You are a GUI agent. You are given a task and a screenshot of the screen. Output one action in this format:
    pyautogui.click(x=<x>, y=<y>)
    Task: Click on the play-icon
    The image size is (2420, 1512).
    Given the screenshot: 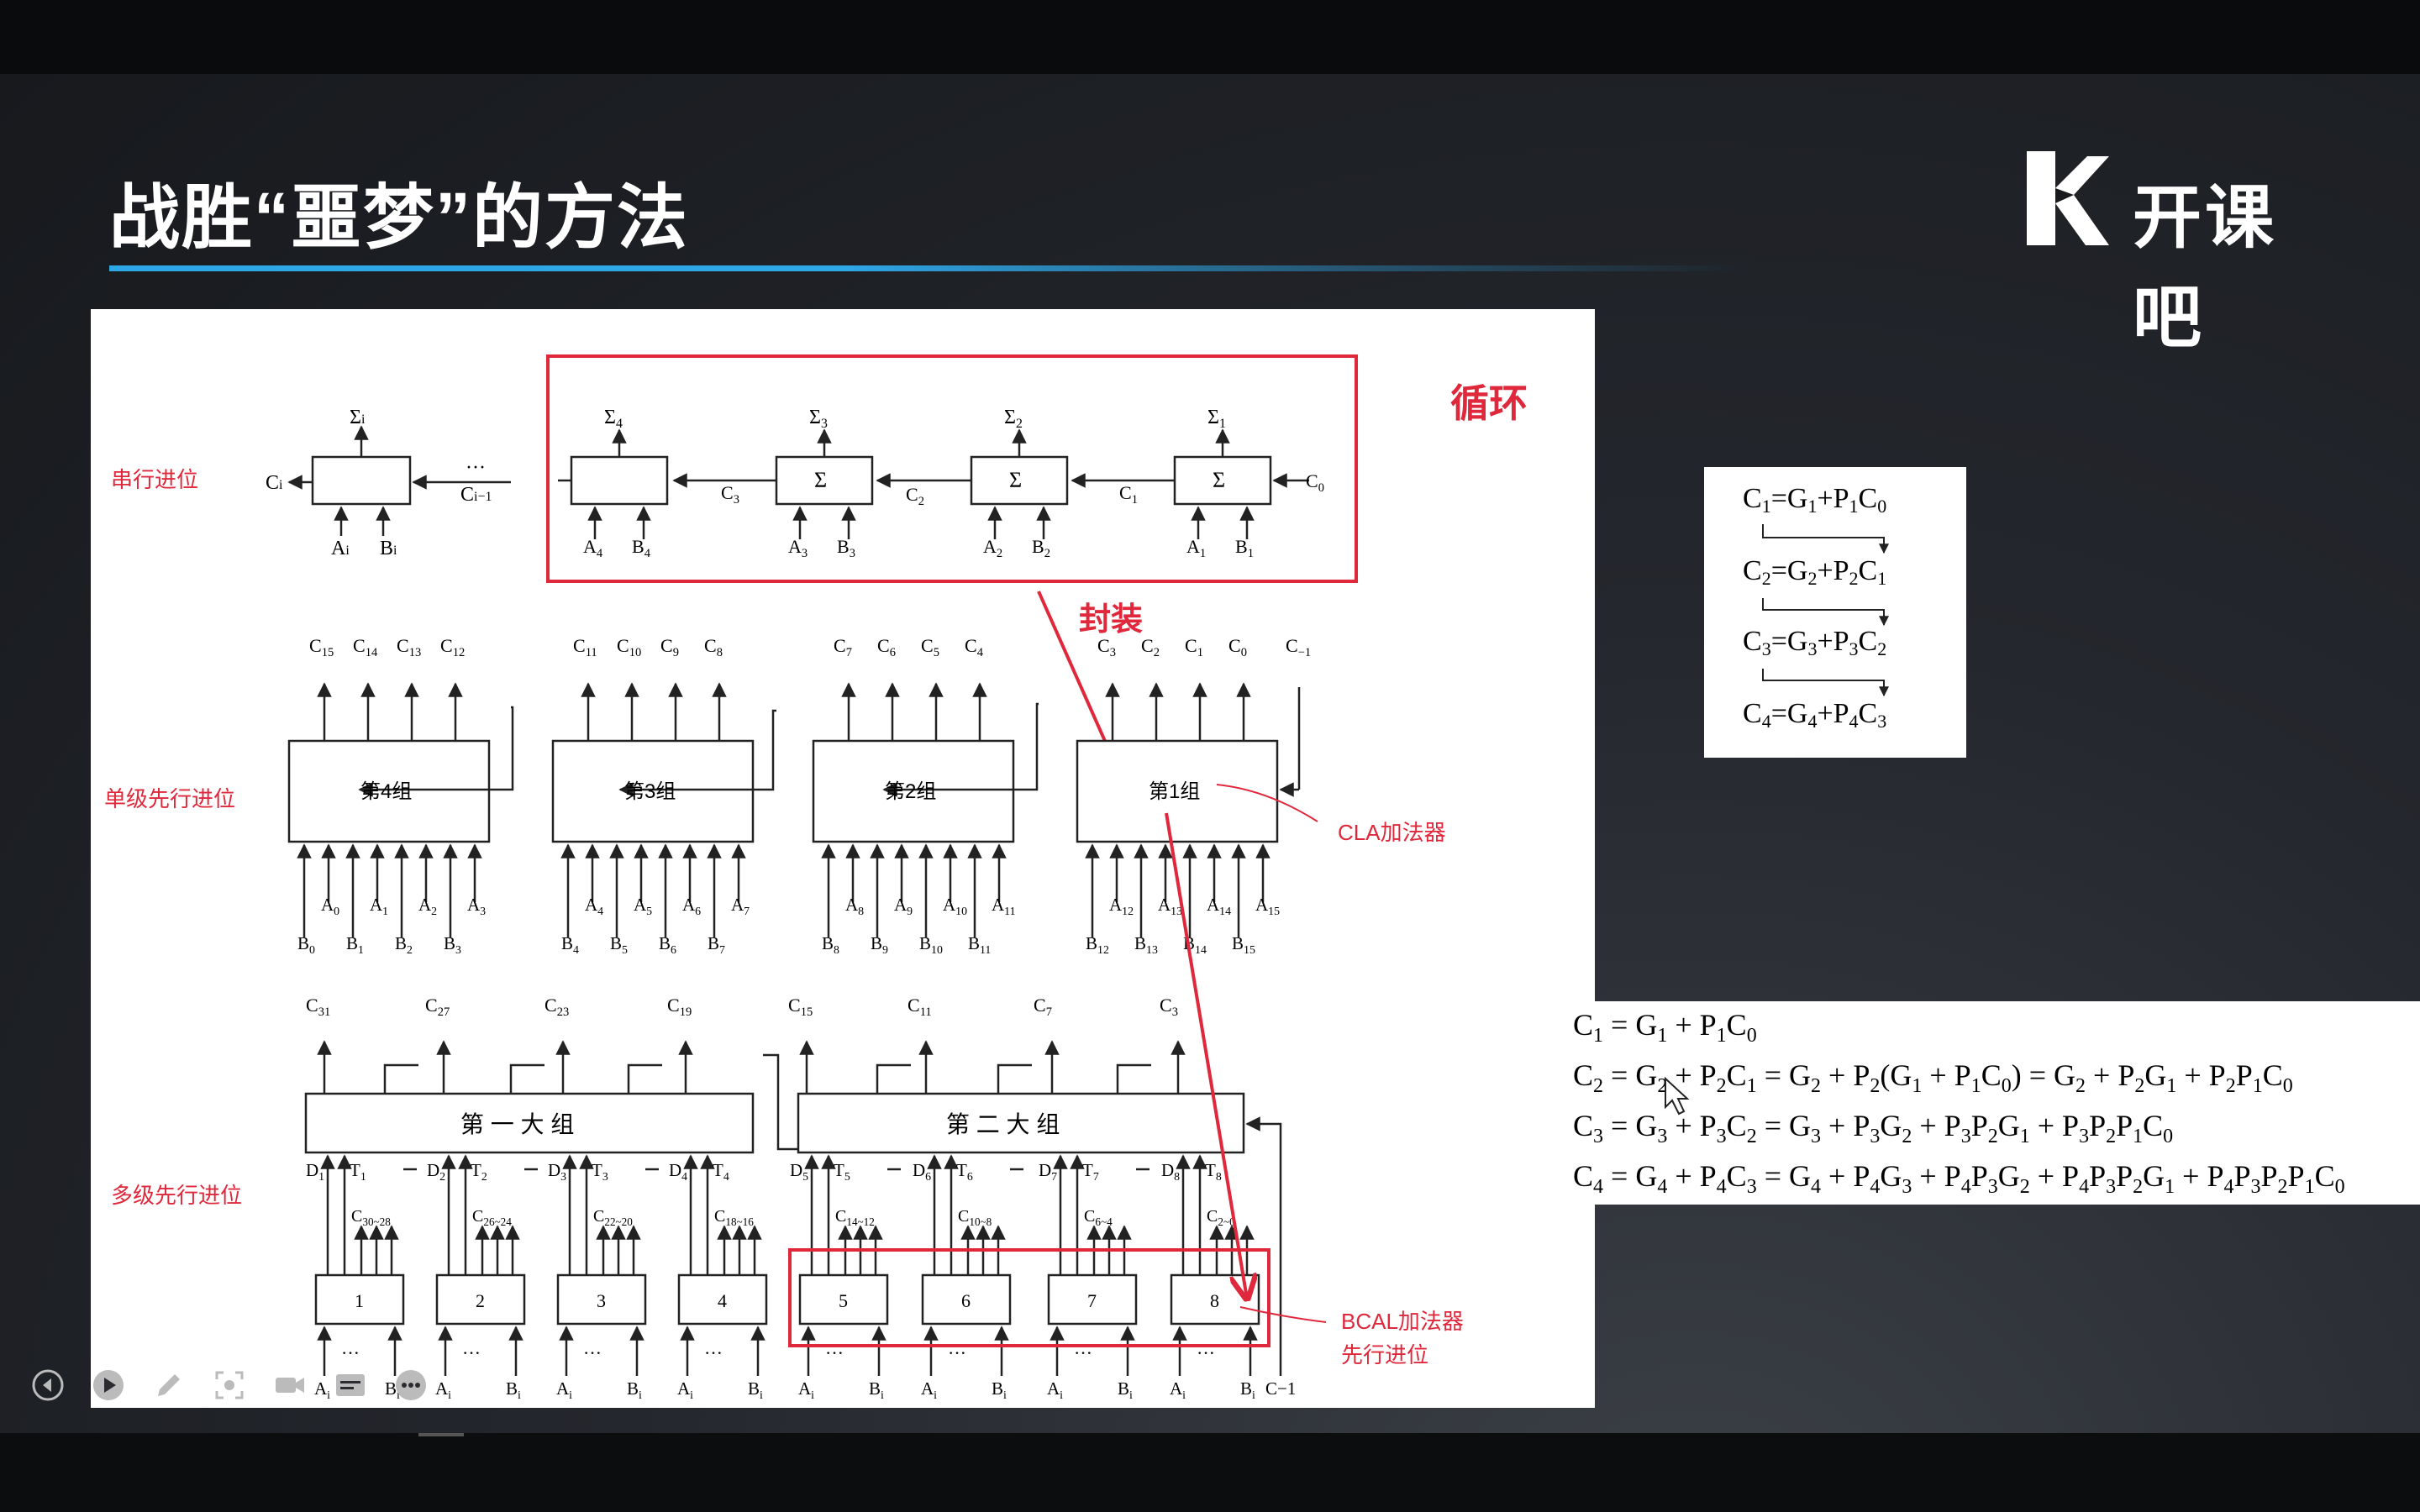 What is the action you would take?
    pyautogui.click(x=109, y=1385)
    